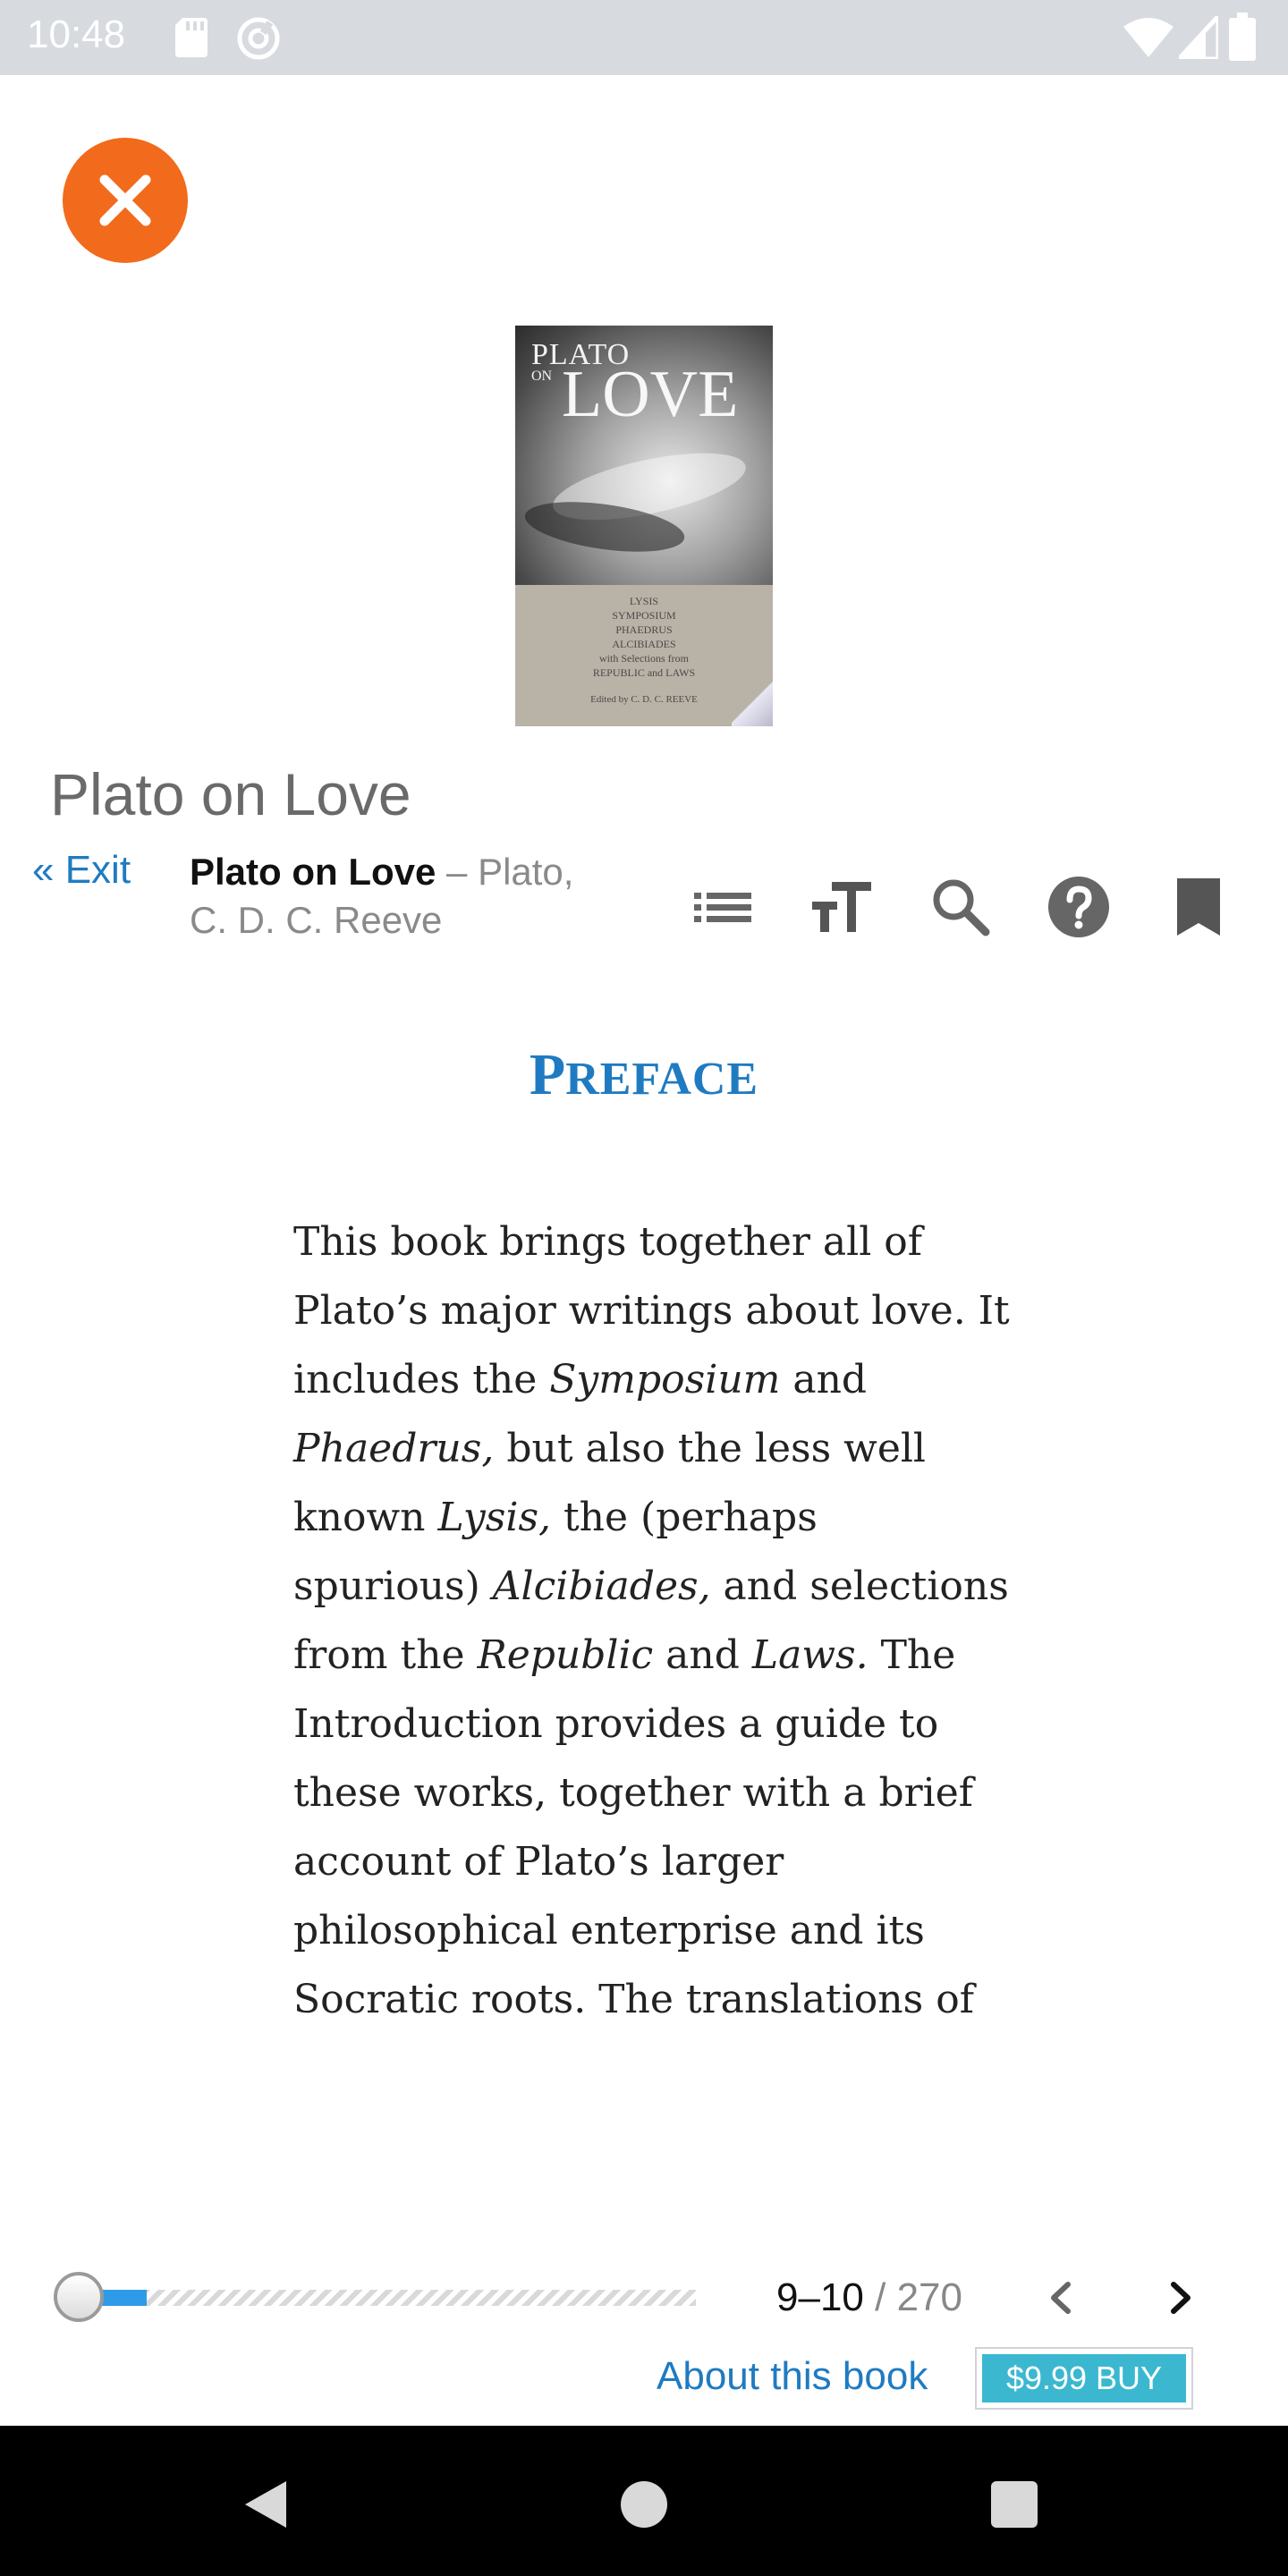  What do you see at coordinates (616, 1724) in the screenshot?
I see `text-line: Introduction provides a guide to` at bounding box center [616, 1724].